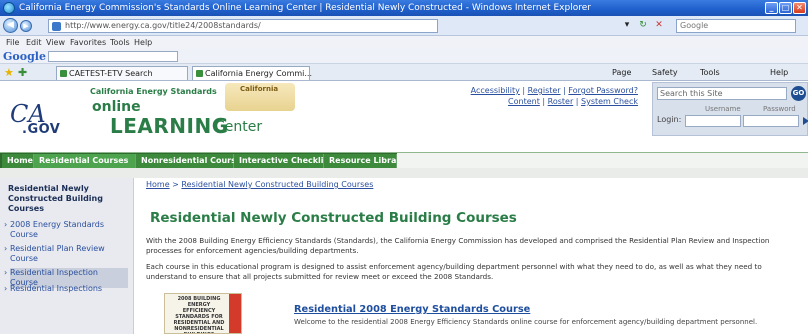  What do you see at coordinates (722, 93) in the screenshot?
I see `site-search-input: Search this Site` at bounding box center [722, 93].